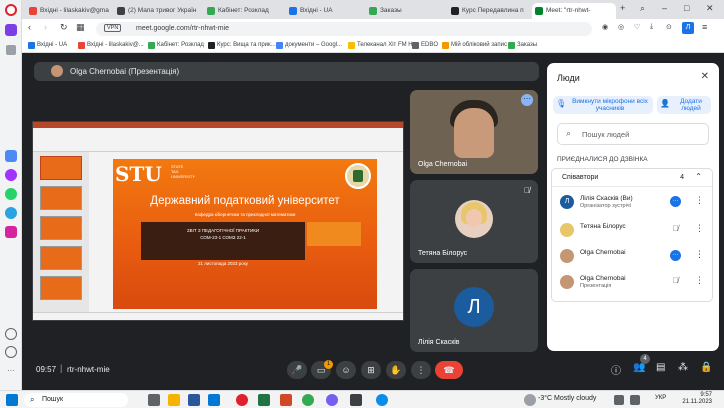 Image resolution: width=724 pixels, height=408 pixels. Describe the element at coordinates (603, 105) in the screenshot. I see `mute-all-button: 🎙 Вимкнути мікрофони всіх учасників` at that location.